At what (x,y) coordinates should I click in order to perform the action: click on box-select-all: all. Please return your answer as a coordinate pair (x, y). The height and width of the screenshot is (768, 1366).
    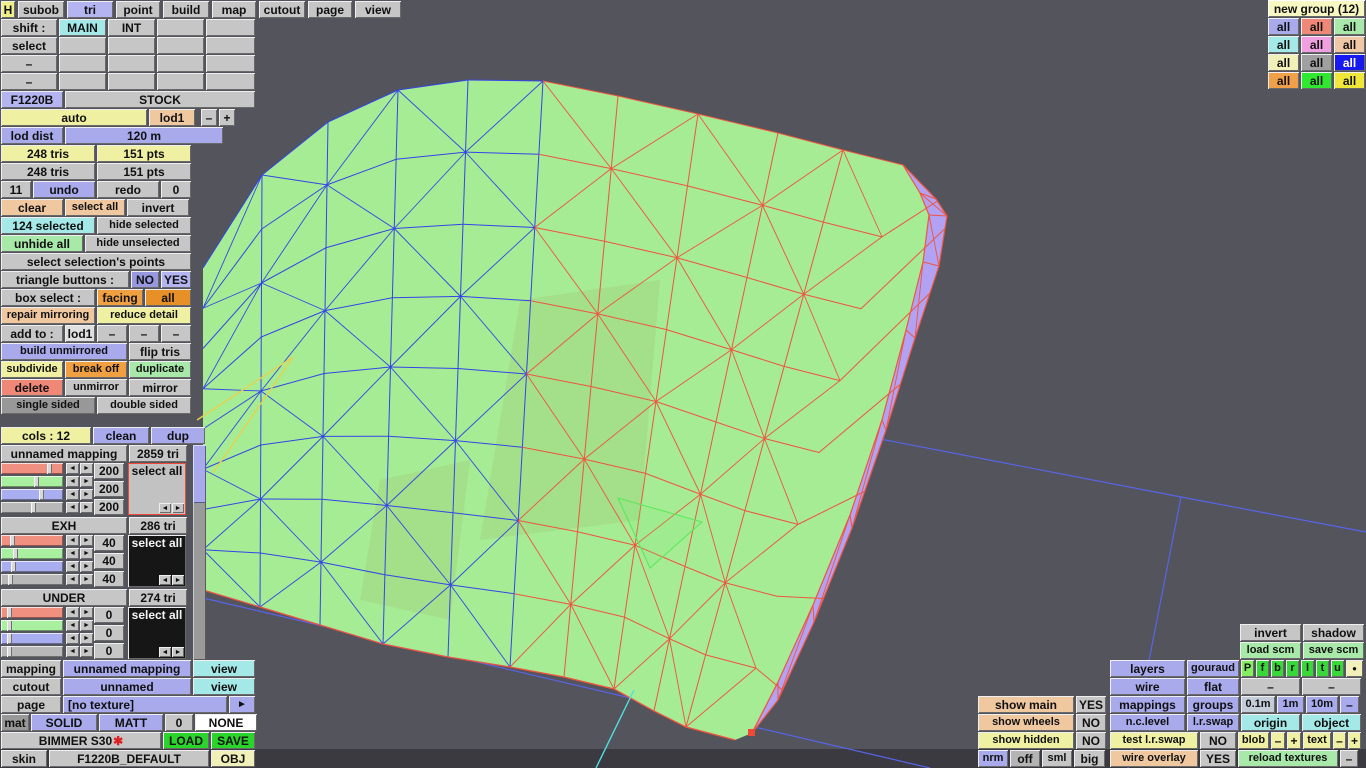
    Looking at the image, I should click on (168, 297).